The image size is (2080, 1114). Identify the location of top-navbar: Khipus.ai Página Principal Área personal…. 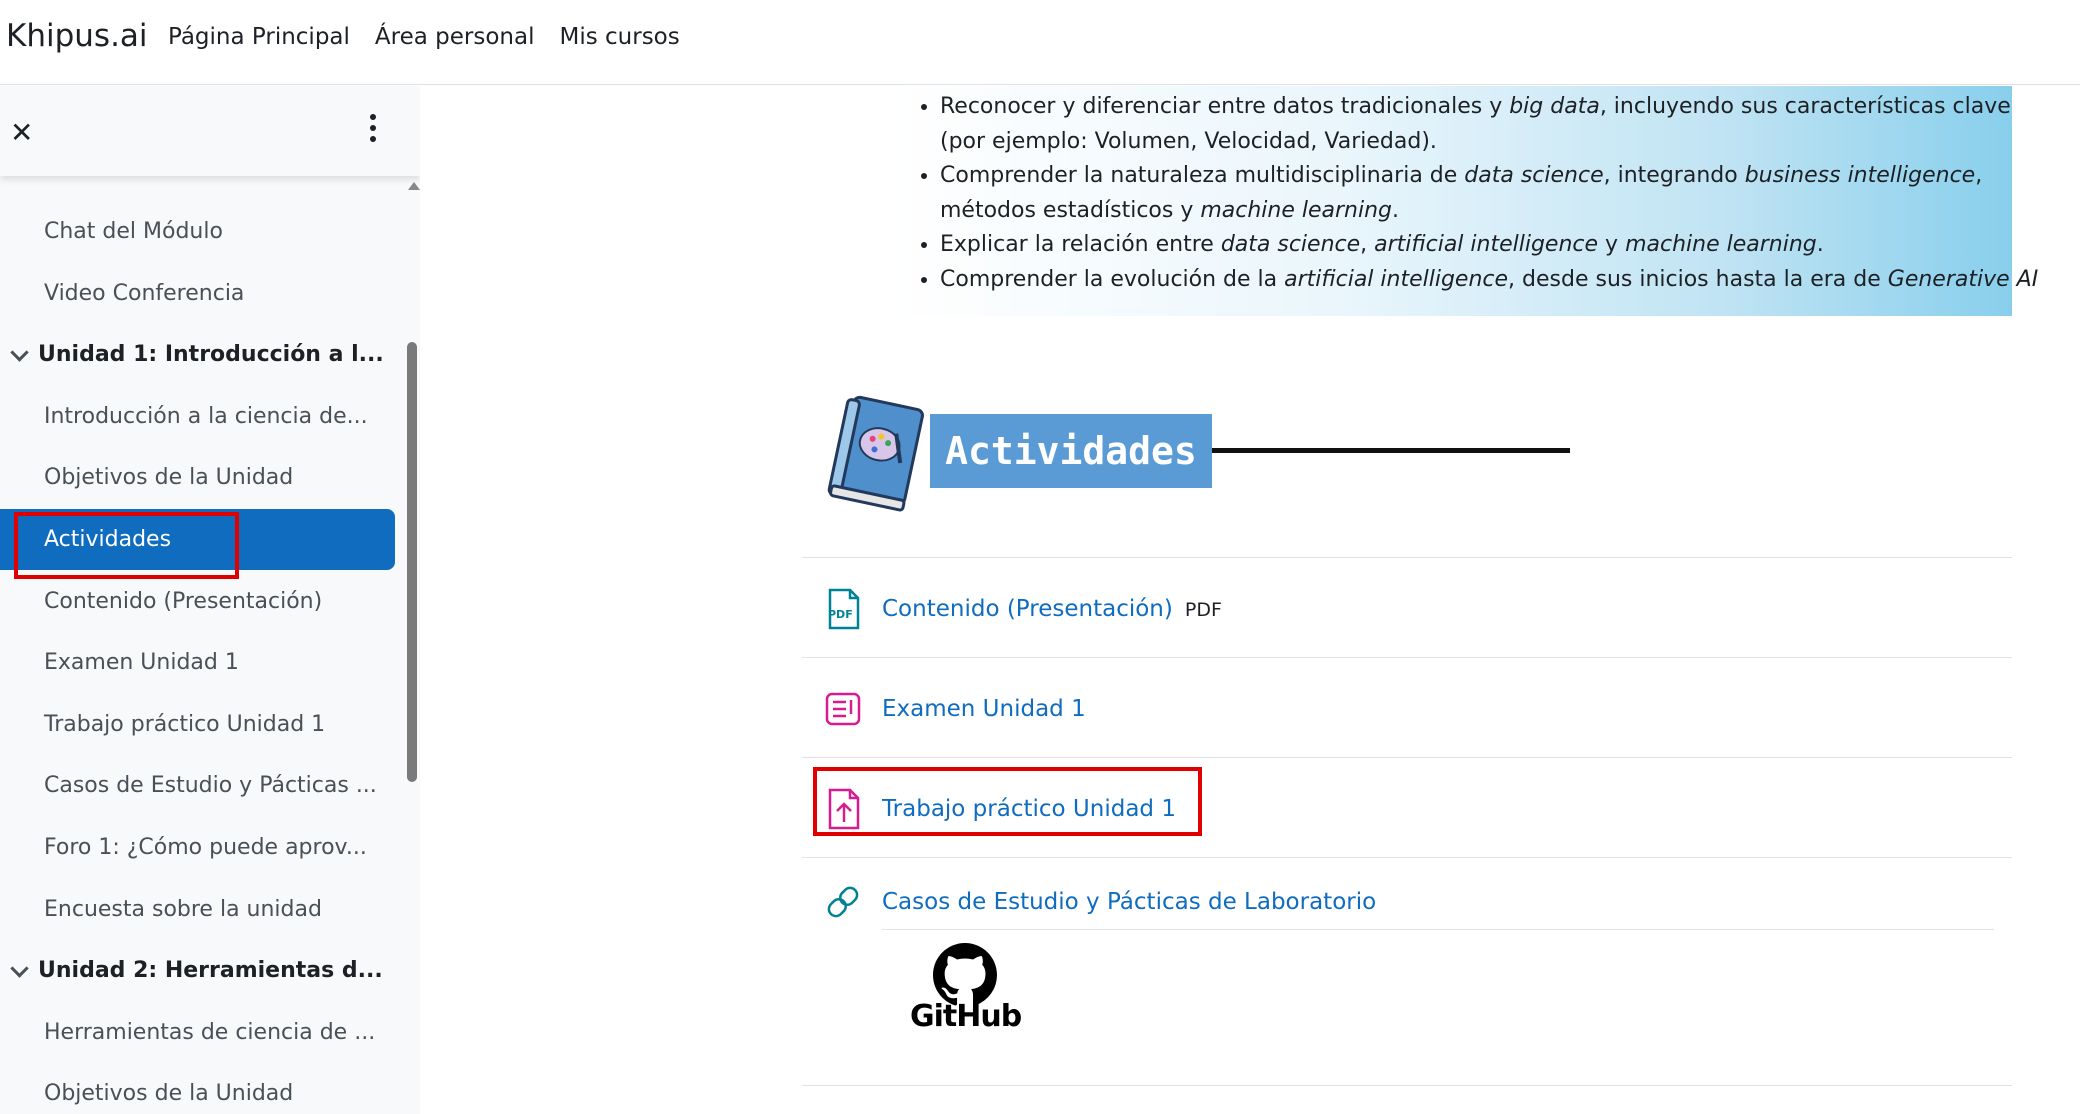
(1040, 42).